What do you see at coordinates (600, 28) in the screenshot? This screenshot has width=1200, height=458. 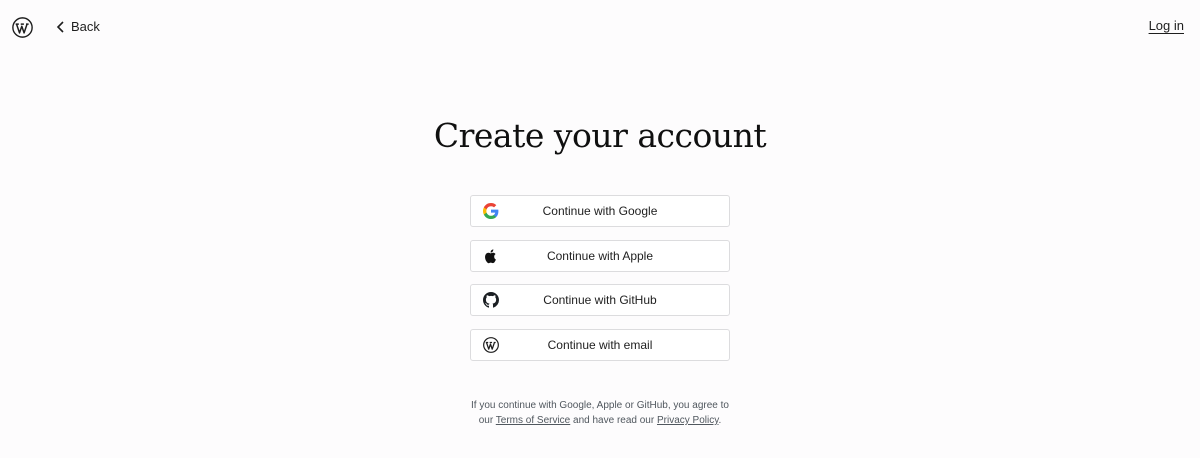 I see `top-bar: Back Log in` at bounding box center [600, 28].